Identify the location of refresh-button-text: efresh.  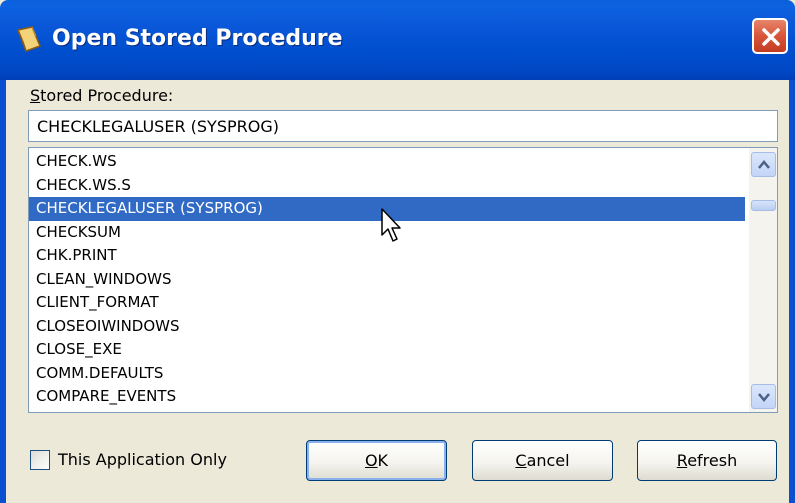
(712, 460).